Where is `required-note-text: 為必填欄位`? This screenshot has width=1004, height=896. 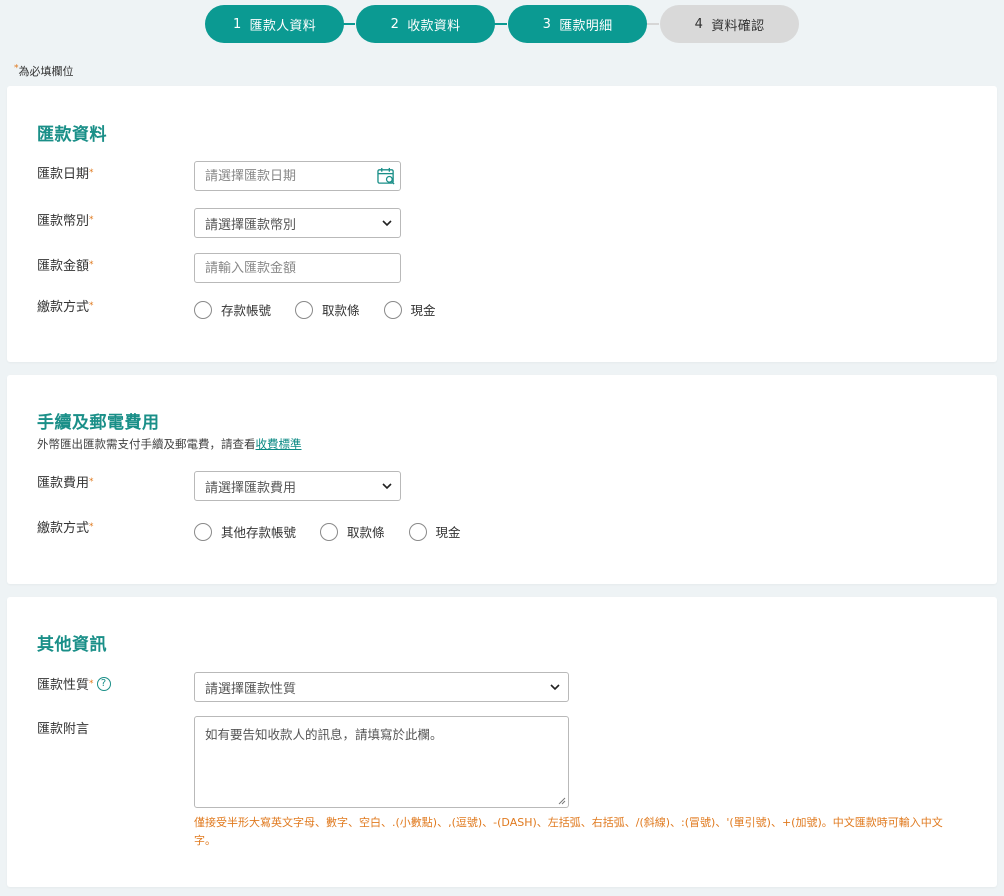
required-note-text: 為必填欄位 is located at coordinates (46, 71).